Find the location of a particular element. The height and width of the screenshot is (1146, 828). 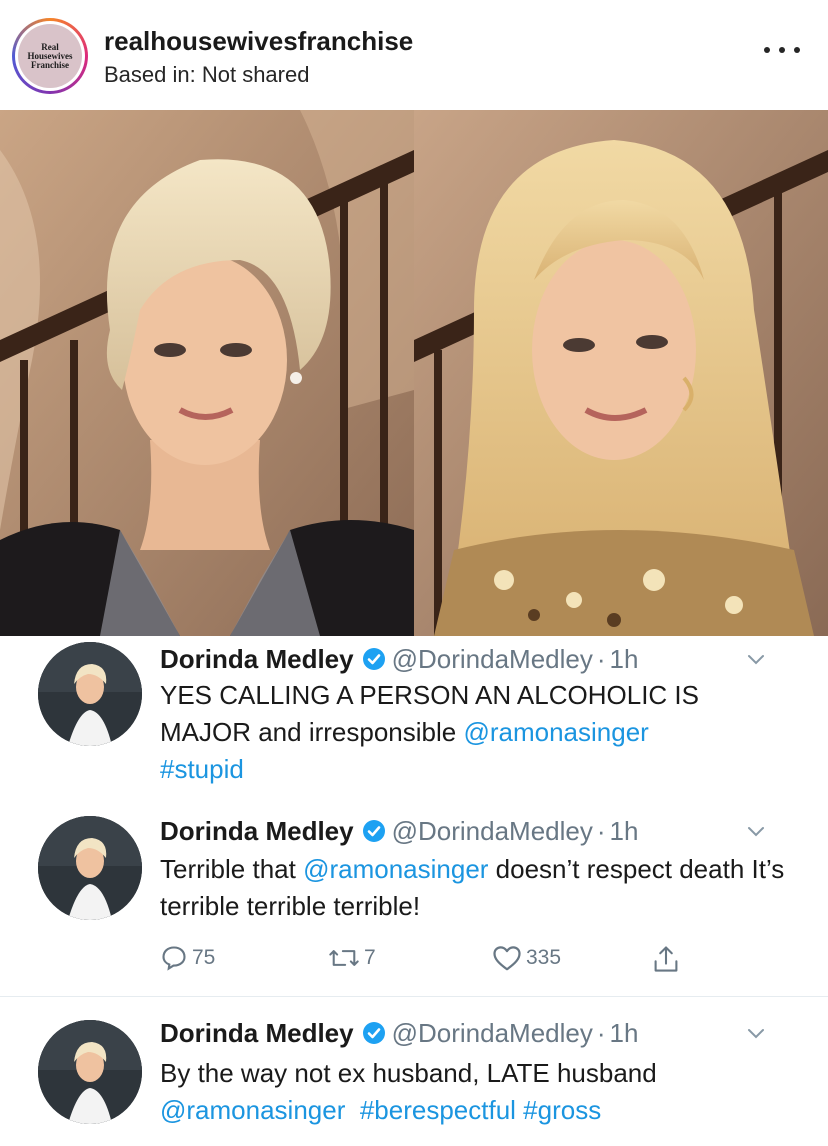

like-count: 335 is located at coordinates (544, 957).